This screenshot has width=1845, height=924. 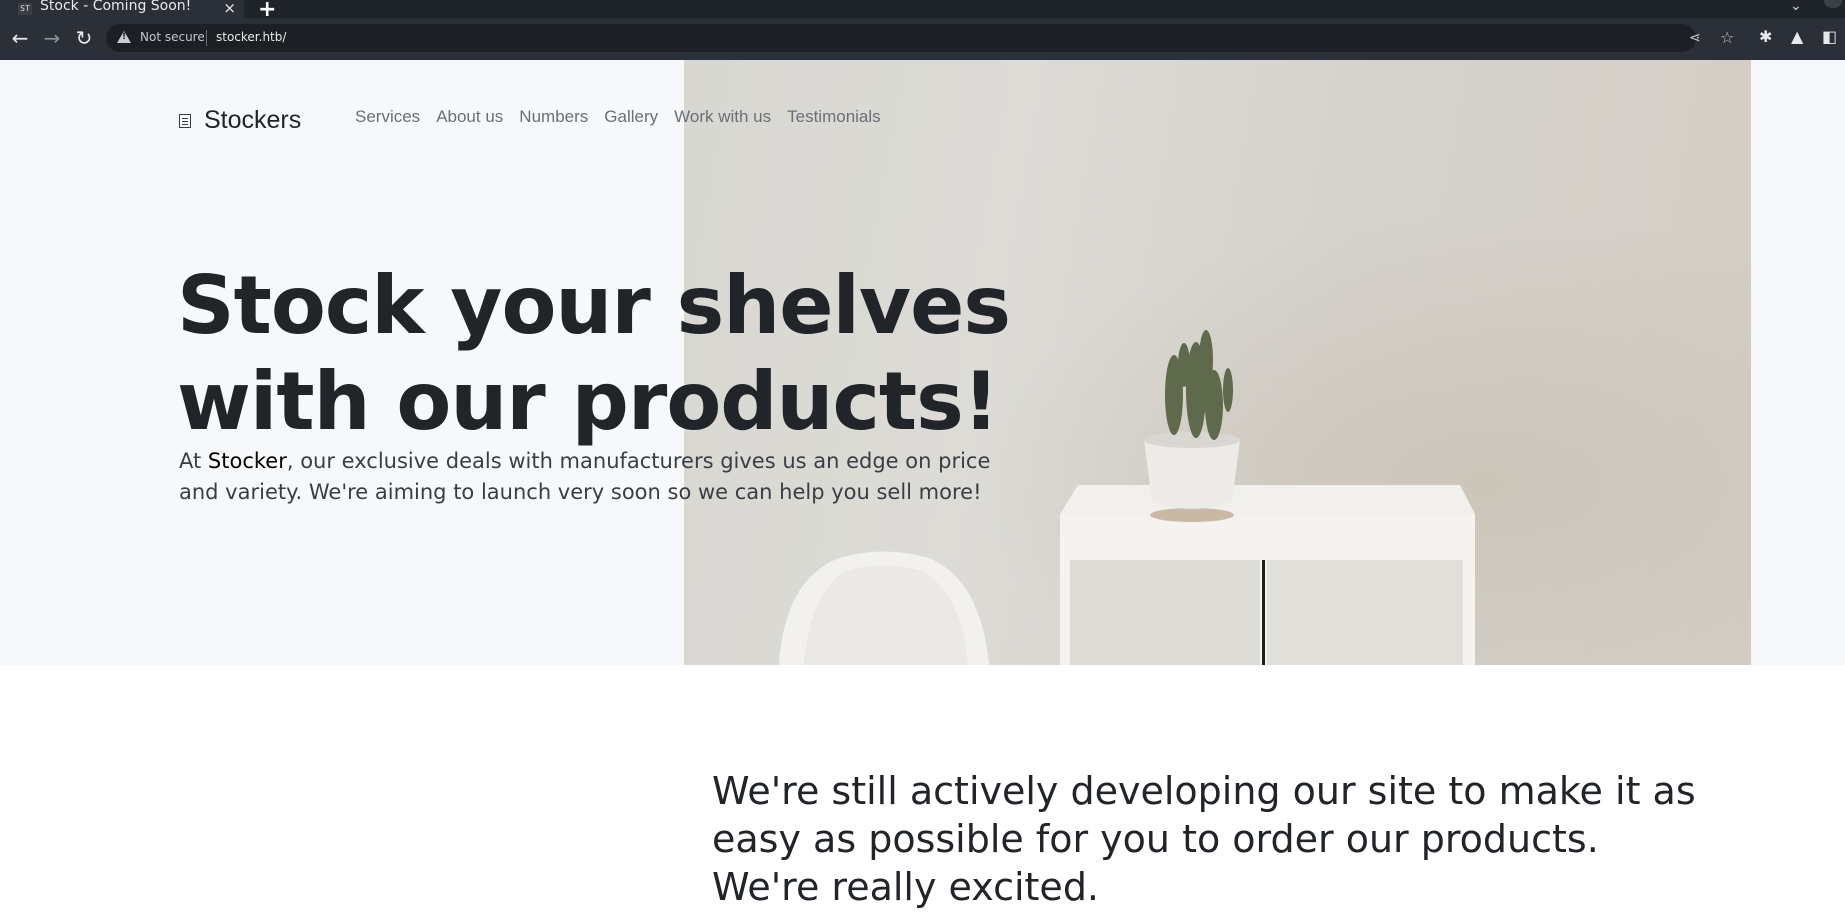 I want to click on extensions-icon: ✱, so click(x=1765, y=36).